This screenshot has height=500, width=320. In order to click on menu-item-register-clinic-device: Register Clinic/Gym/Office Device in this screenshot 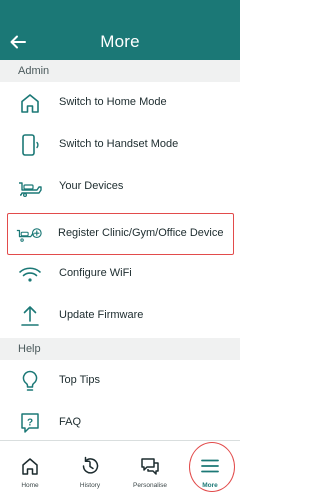, I will do `click(120, 234)`.